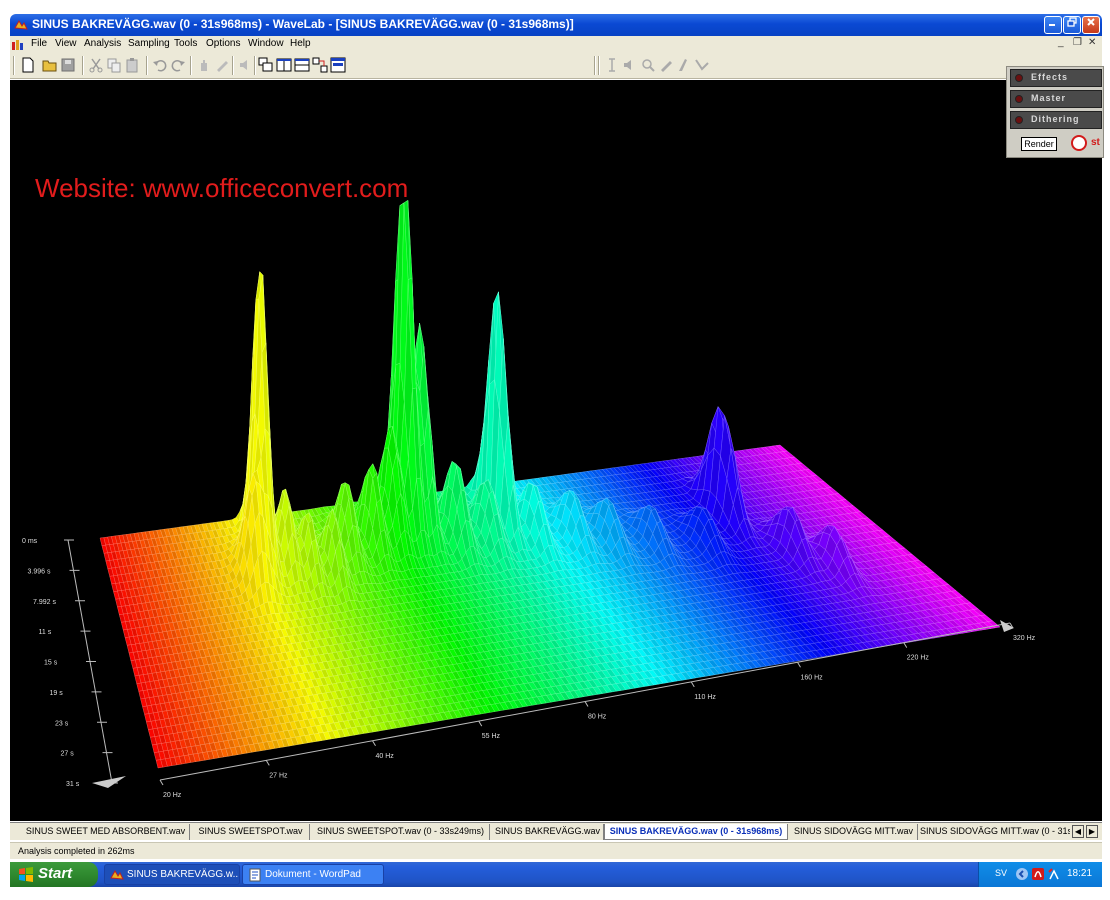 The width and height of the screenshot is (1110, 900). I want to click on menu-help: Help, so click(300, 43).